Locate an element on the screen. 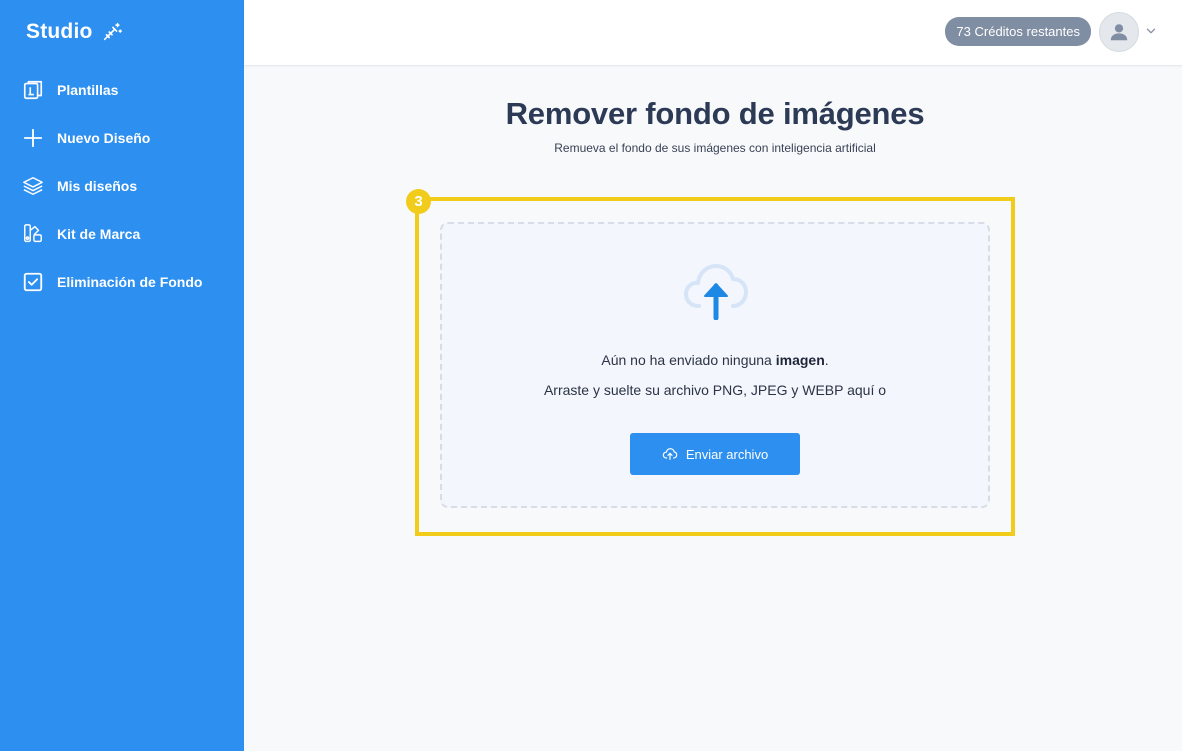  sidebar-item-mis-disenos: Mis diseños is located at coordinates (122, 186).